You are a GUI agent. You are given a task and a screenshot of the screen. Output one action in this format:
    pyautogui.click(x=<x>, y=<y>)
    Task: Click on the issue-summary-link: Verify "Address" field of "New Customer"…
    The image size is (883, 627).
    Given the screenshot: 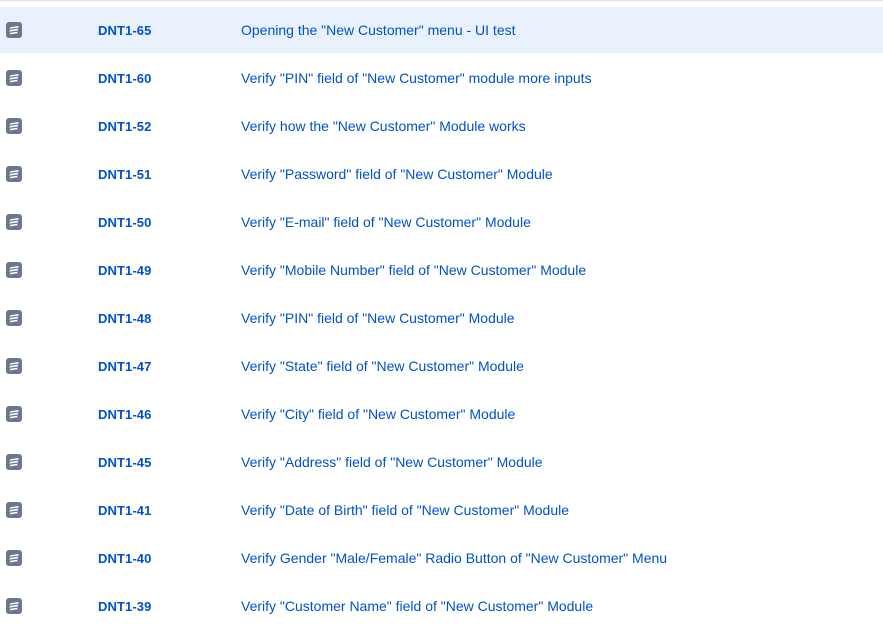 What is the action you would take?
    pyautogui.click(x=392, y=462)
    